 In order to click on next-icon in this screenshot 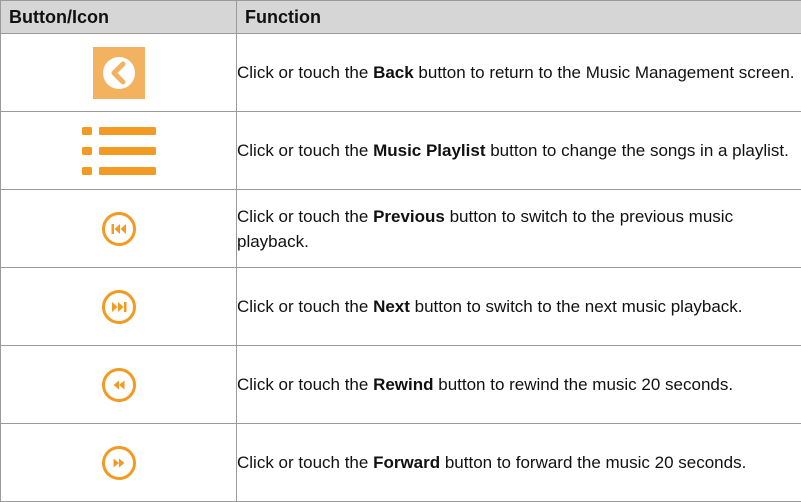, I will do `click(119, 307)`.